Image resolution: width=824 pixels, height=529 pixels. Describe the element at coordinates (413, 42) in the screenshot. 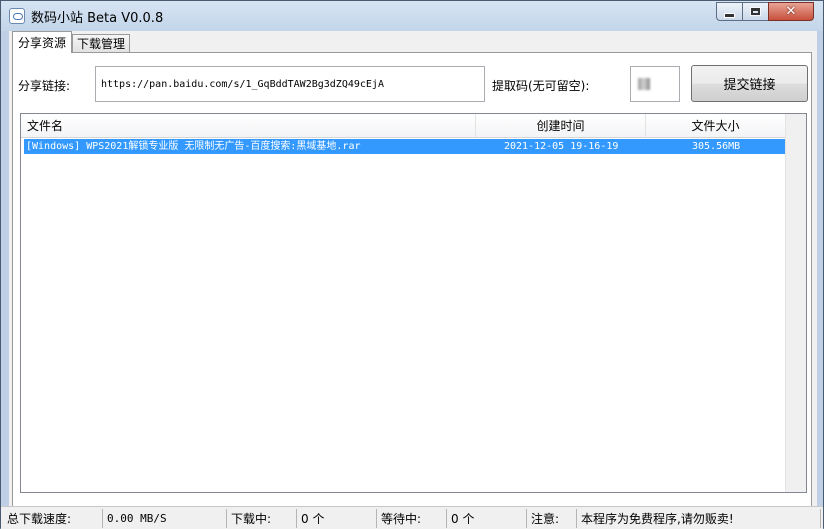

I see `tab-strip: 分享资源 下载管理` at that location.